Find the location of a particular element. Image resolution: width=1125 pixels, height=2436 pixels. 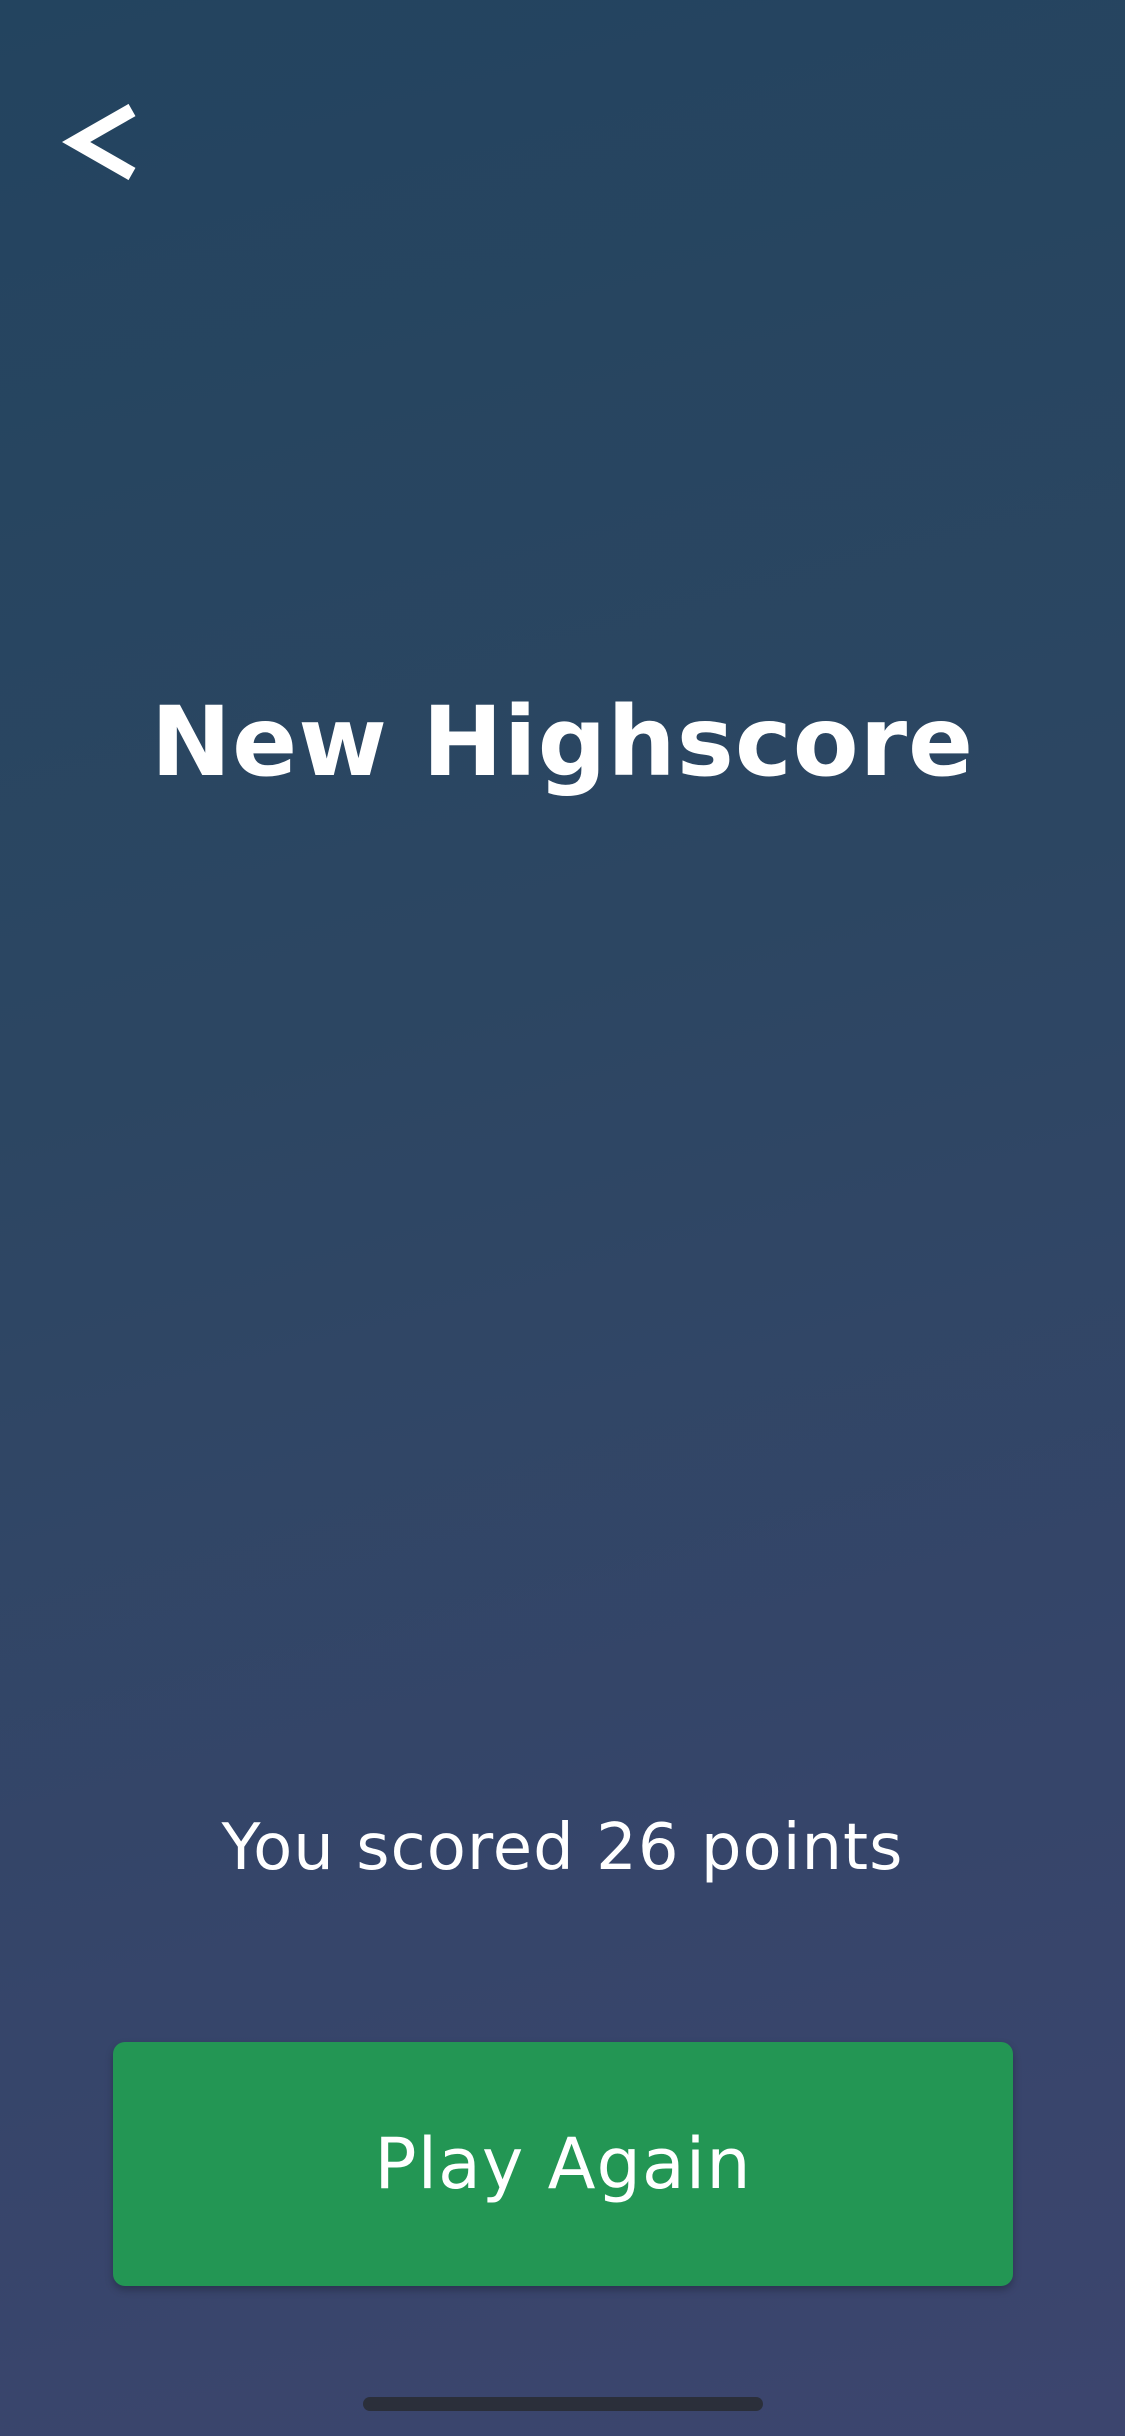

chevron-left-icon is located at coordinates (102, 142).